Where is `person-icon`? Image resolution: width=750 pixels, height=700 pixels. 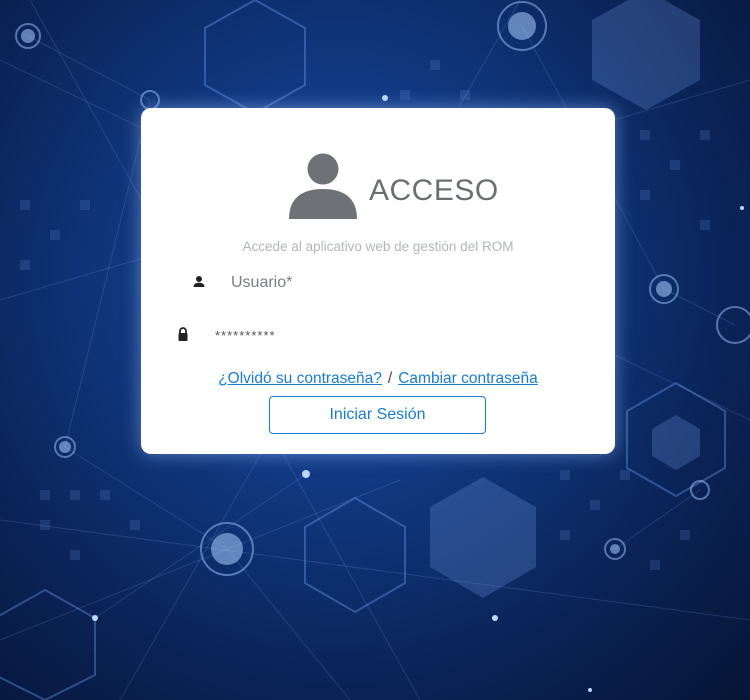 person-icon is located at coordinates (199, 281).